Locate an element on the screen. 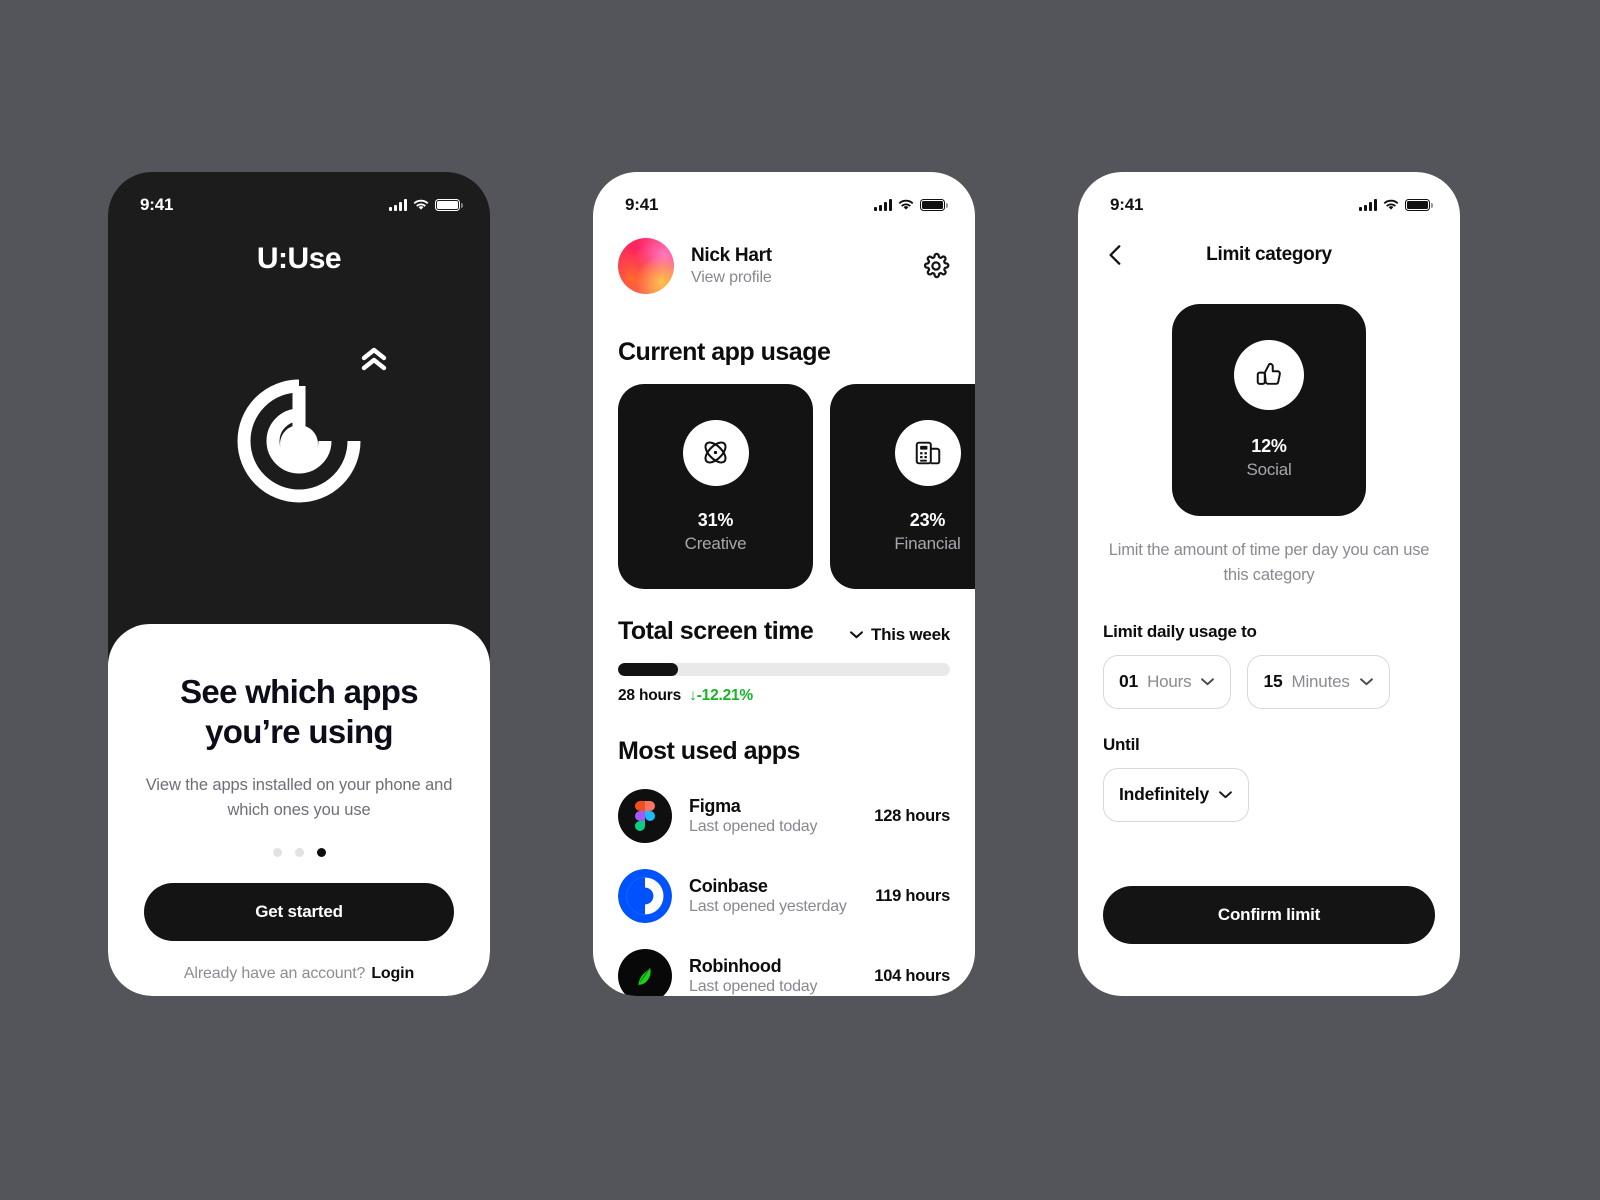 This screenshot has width=1600, height=1200. screen-time-range-label: This week is located at coordinates (910, 634).